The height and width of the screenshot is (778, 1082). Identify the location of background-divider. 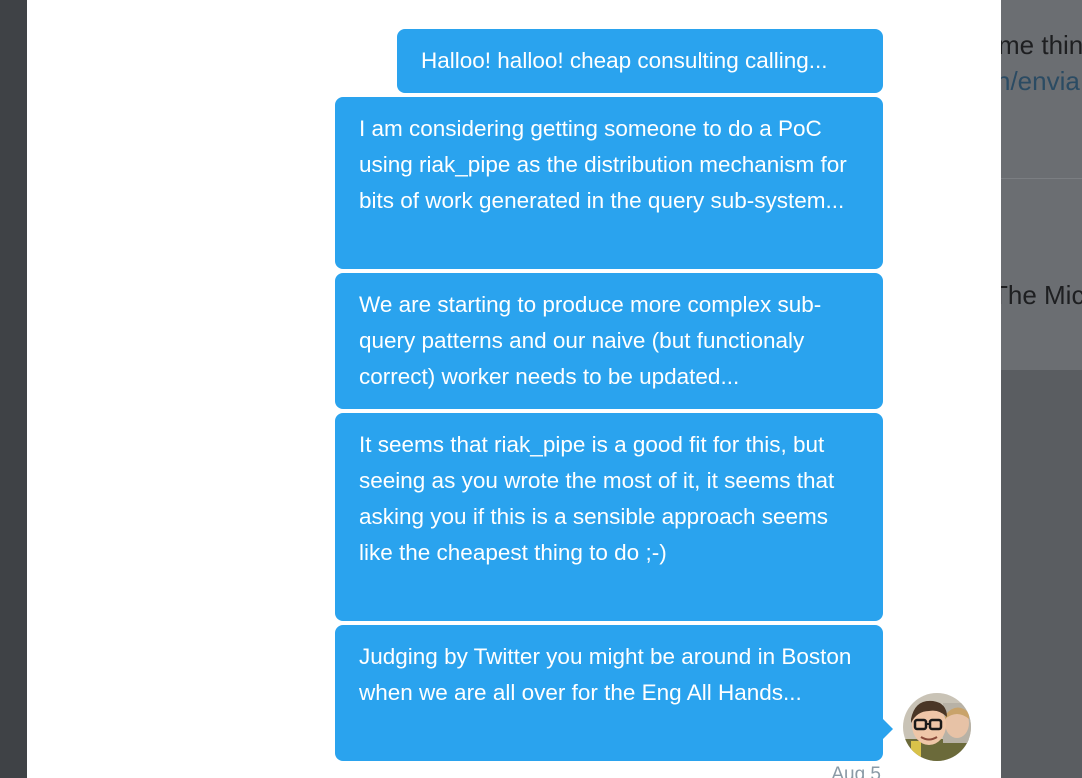
(1036, 178).